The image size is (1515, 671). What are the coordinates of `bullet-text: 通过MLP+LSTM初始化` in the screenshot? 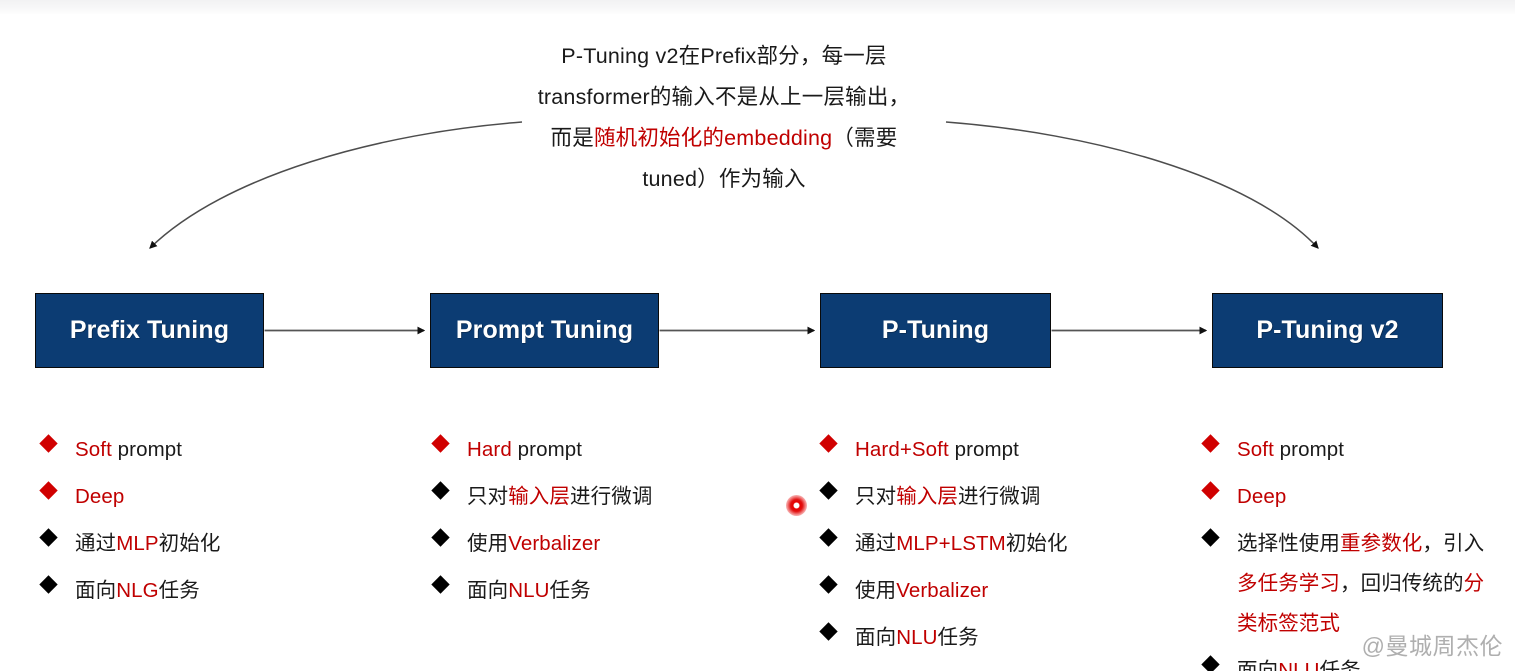 It's located at (961, 544).